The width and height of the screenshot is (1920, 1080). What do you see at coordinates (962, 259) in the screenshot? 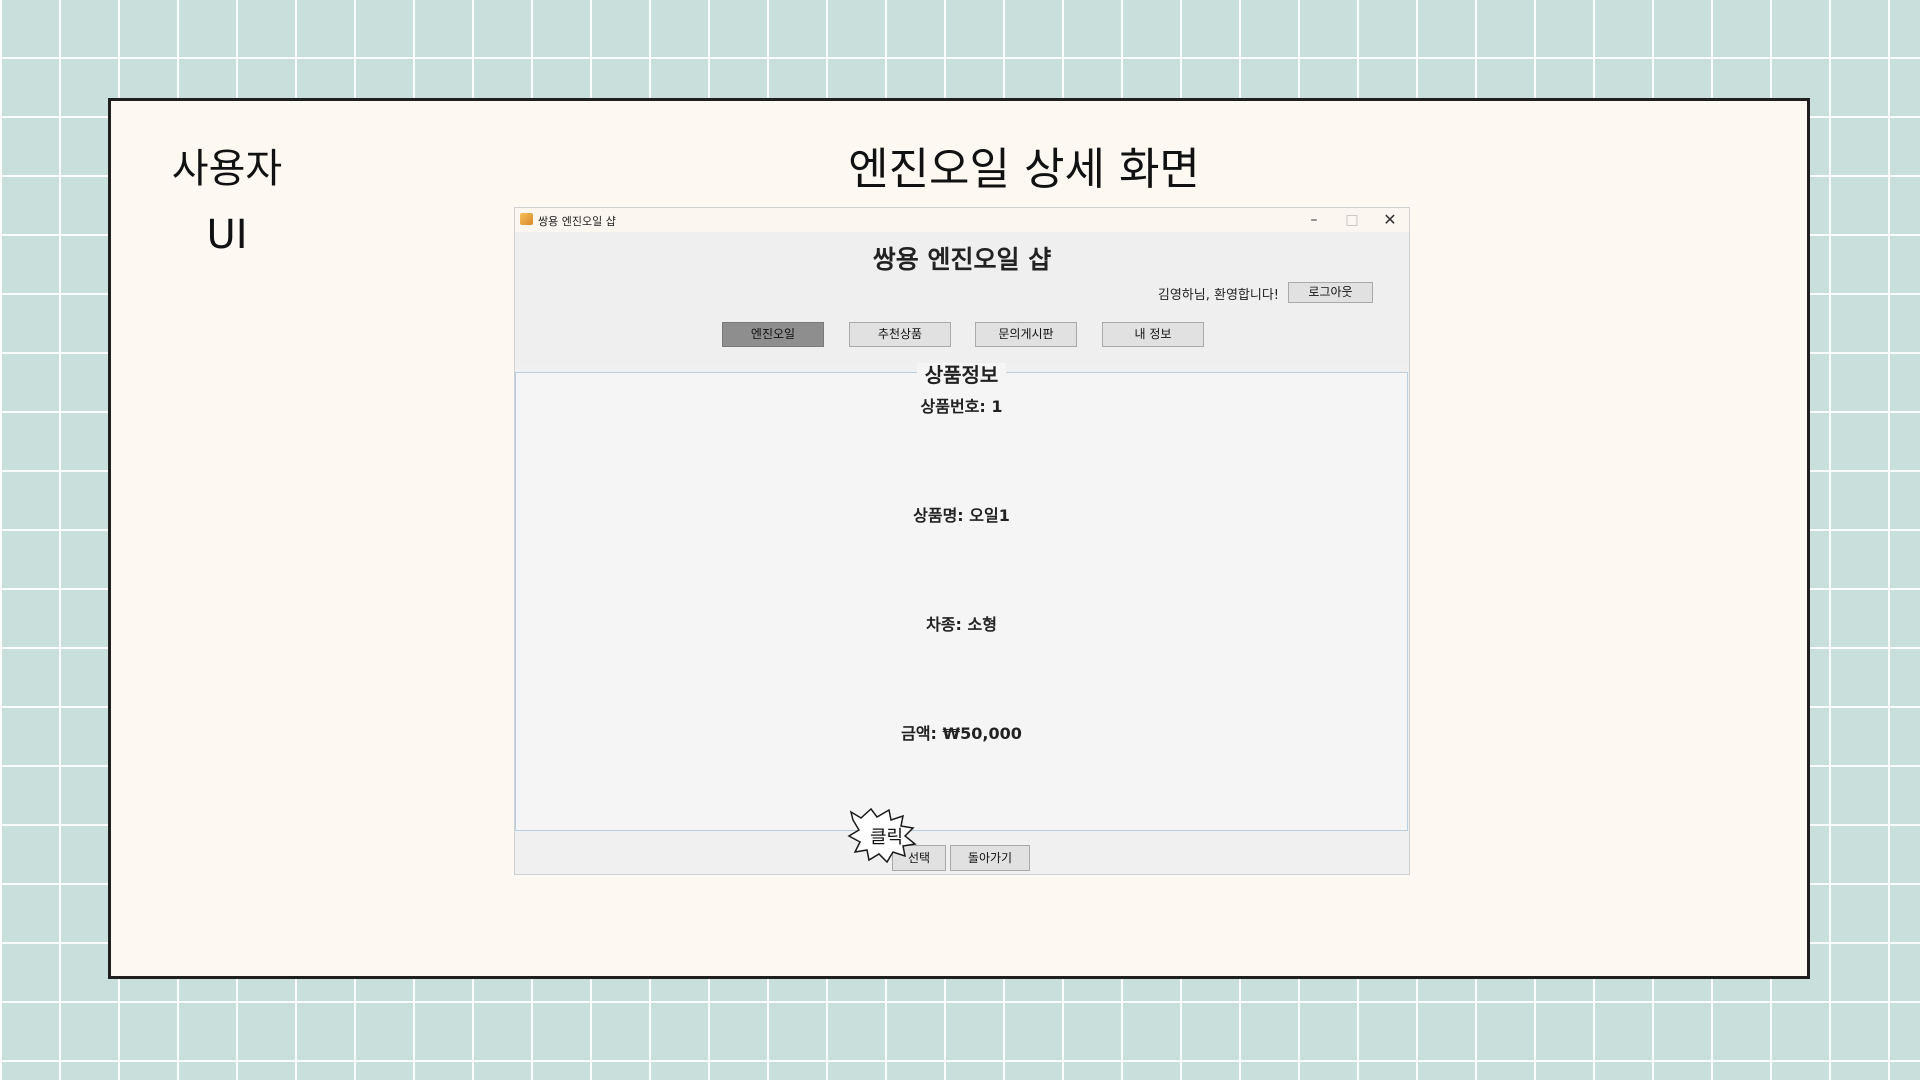
I see `shop-title: 쌍용 엔진오일 샵` at bounding box center [962, 259].